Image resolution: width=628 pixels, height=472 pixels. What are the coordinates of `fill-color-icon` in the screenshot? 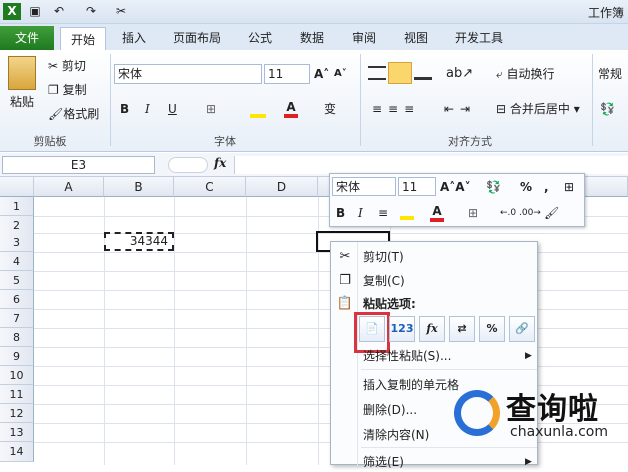 It's located at (258, 110).